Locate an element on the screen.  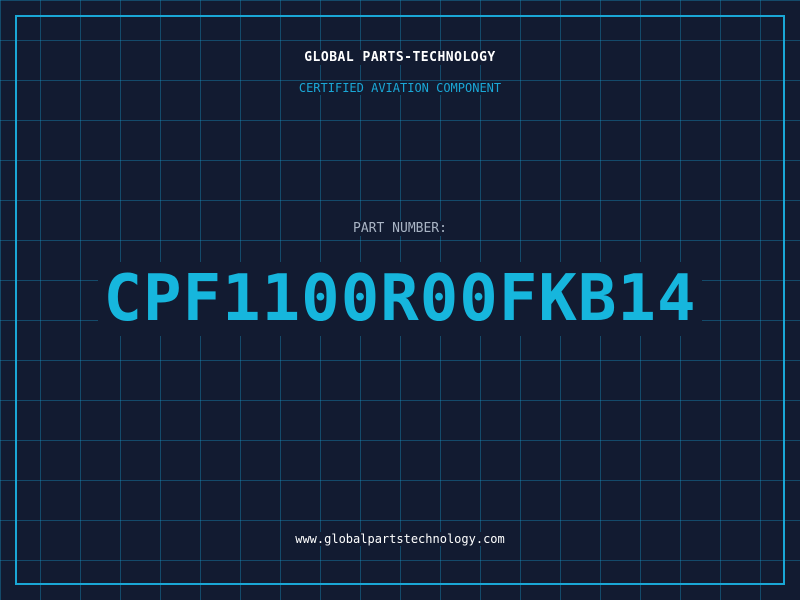
certification-tagline-text: CERTIFIED AVIATION COMPONENT is located at coordinates (400, 88).